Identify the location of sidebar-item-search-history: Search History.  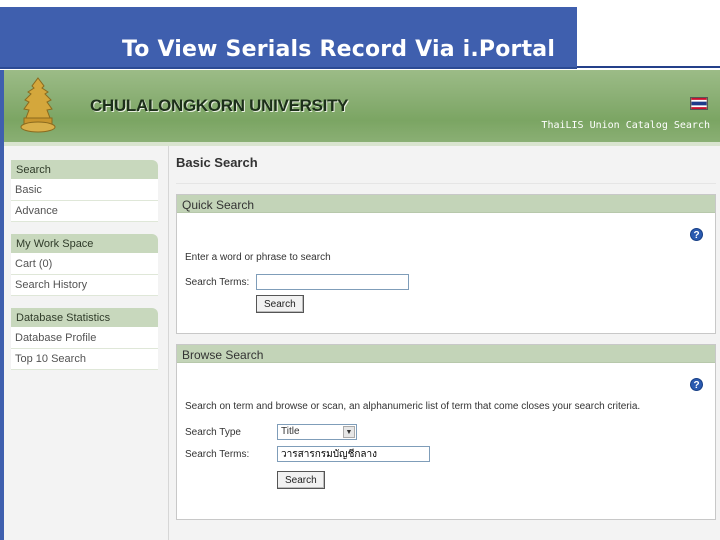
(84, 285).